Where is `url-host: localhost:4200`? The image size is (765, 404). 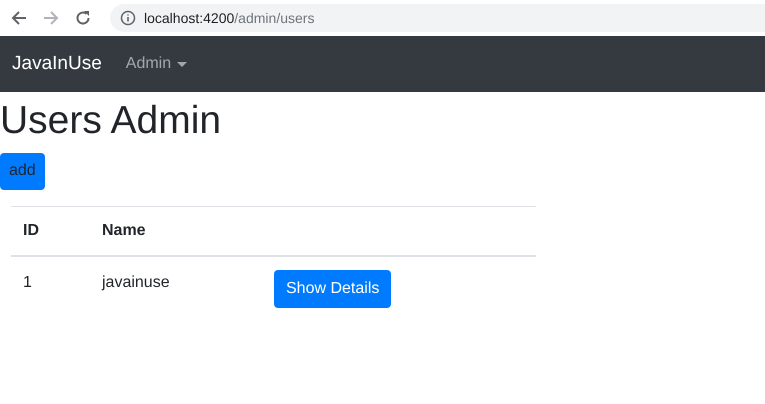
url-host: localhost:4200 is located at coordinates (189, 18).